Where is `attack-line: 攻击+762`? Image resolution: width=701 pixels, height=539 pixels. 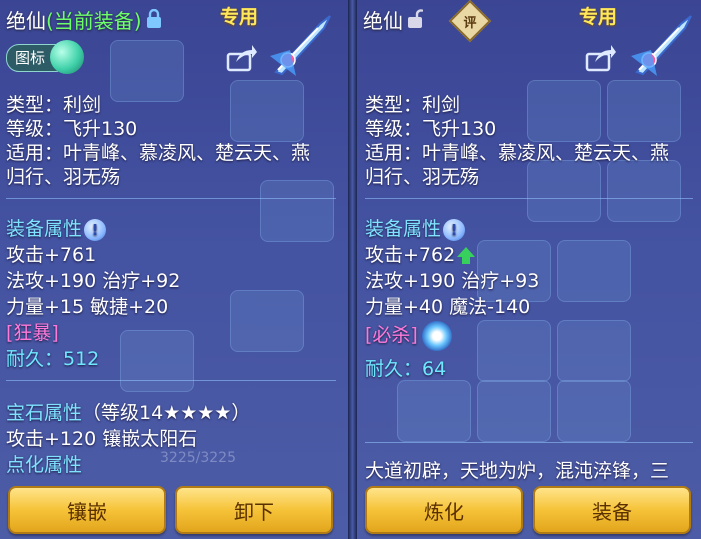
attack-line: 攻击+762 is located at coordinates (420, 253).